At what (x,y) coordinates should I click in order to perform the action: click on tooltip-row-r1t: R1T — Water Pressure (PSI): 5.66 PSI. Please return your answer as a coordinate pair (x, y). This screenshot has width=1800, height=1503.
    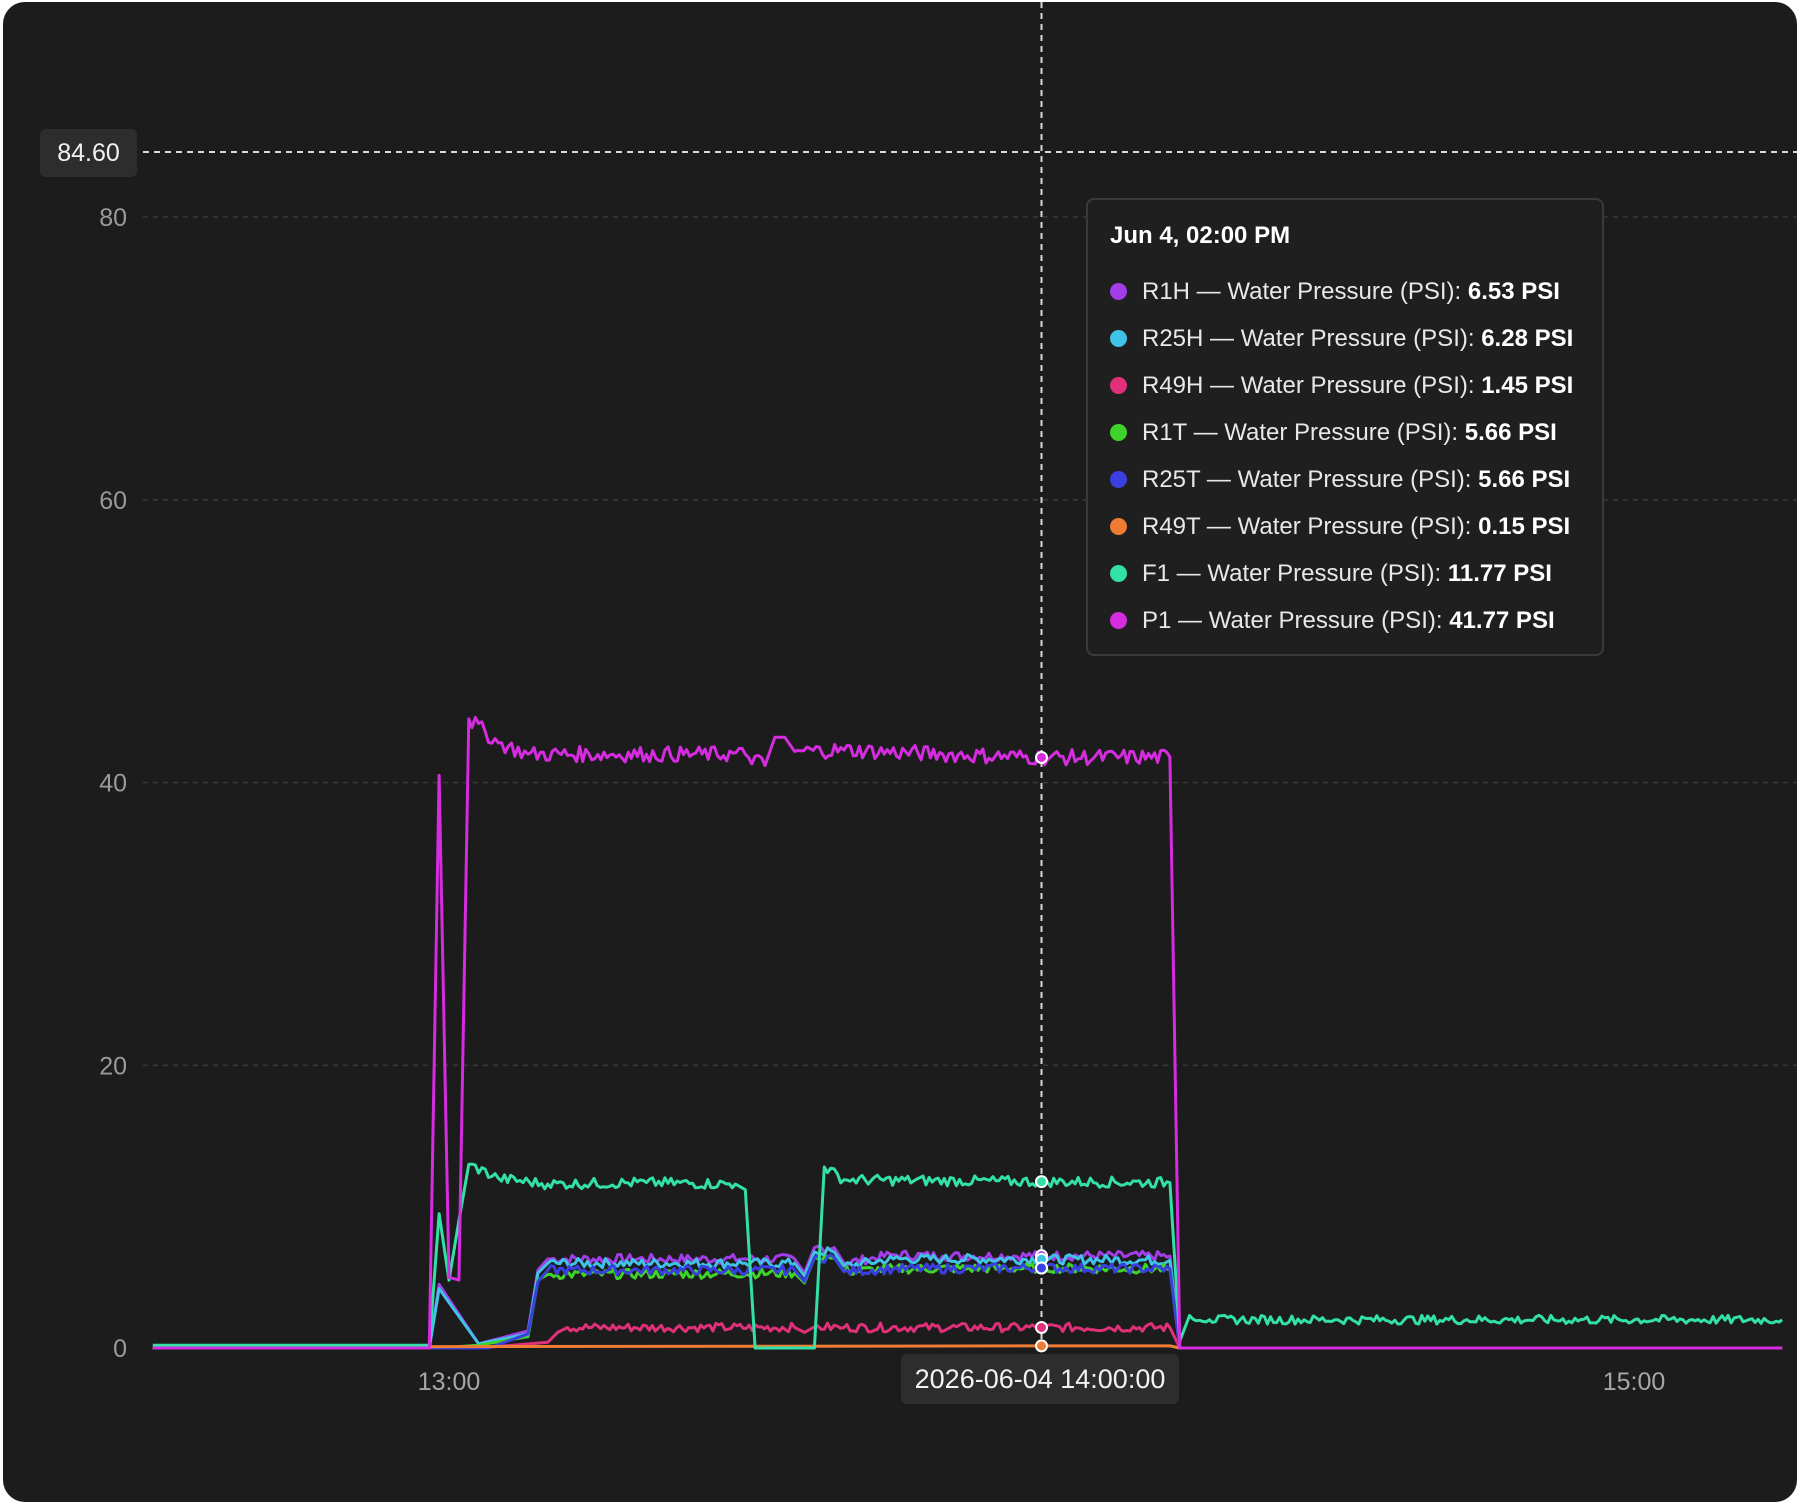
    Looking at the image, I should click on (1345, 432).